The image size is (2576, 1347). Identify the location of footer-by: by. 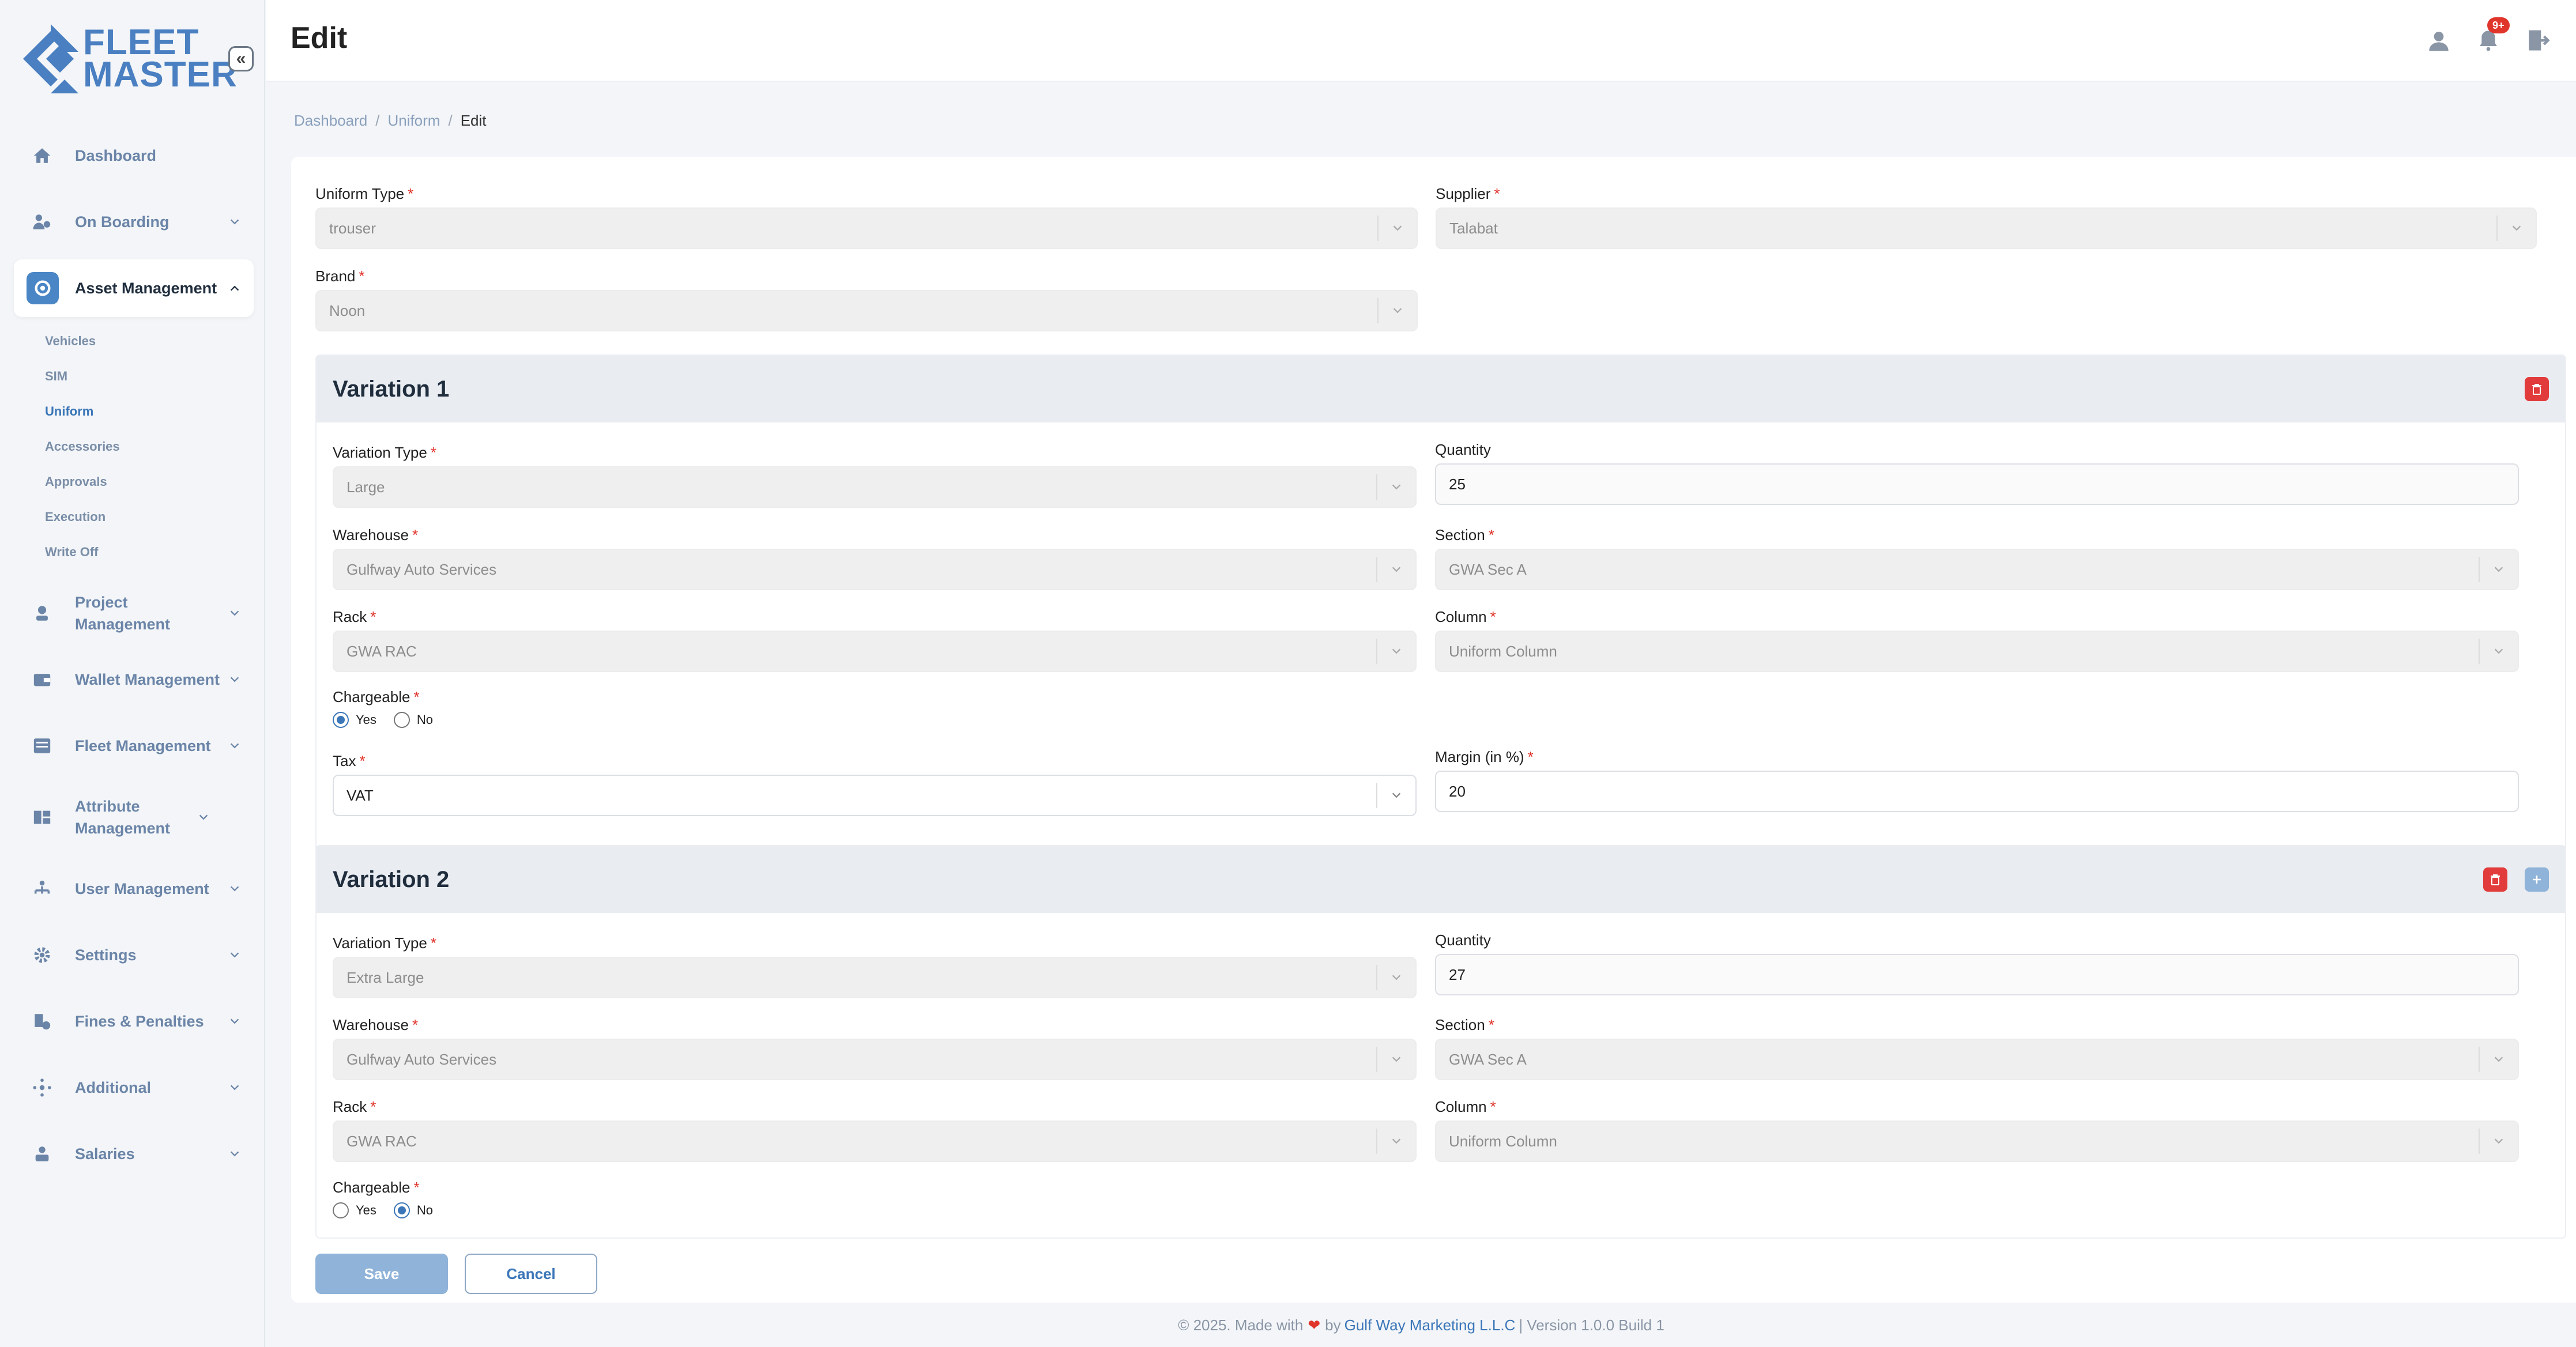
(1333, 1325).